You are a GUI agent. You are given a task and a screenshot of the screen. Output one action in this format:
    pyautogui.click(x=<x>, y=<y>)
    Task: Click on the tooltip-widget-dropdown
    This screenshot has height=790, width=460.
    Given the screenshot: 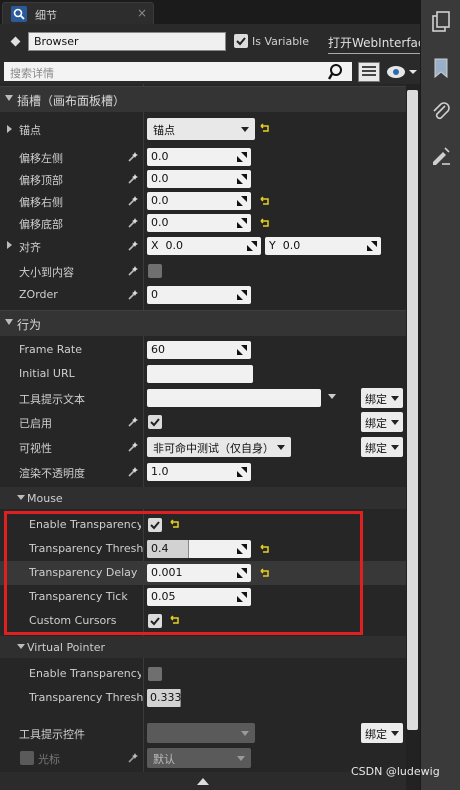 What is the action you would take?
    pyautogui.click(x=201, y=733)
    